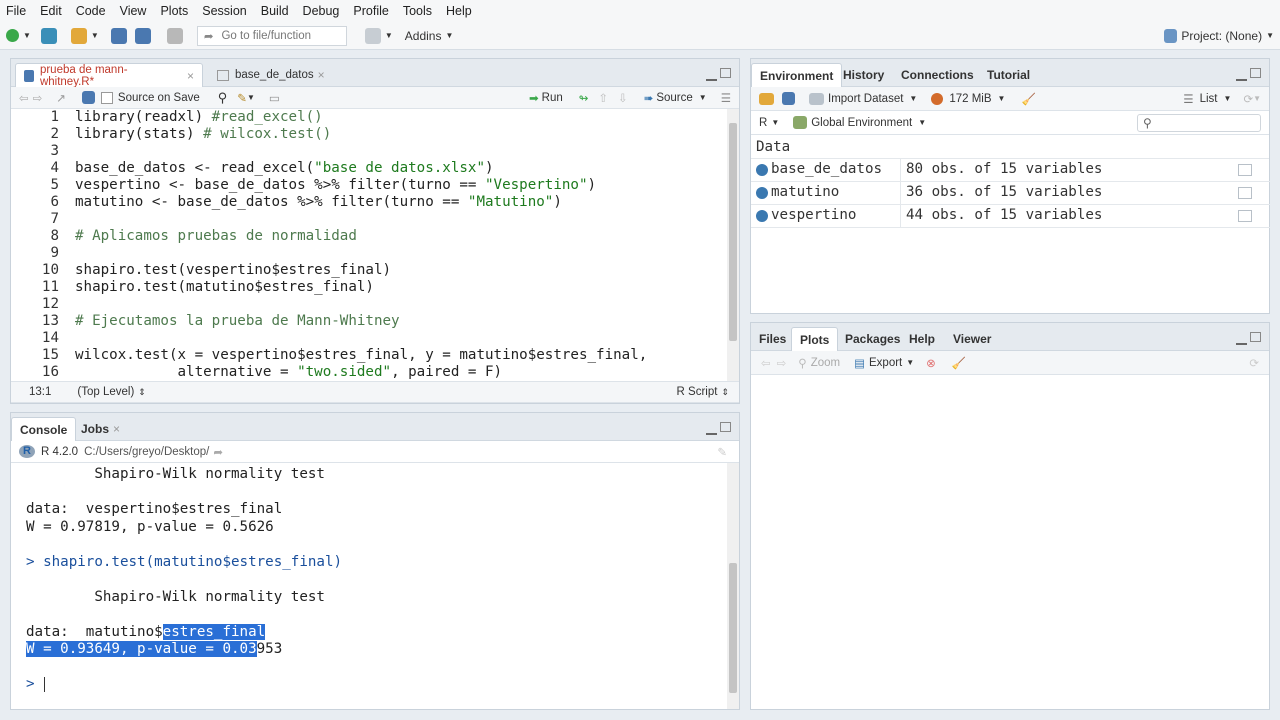 This screenshot has width=1280, height=720. What do you see at coordinates (142, 35) in the screenshot?
I see `save-all-icon` at bounding box center [142, 35].